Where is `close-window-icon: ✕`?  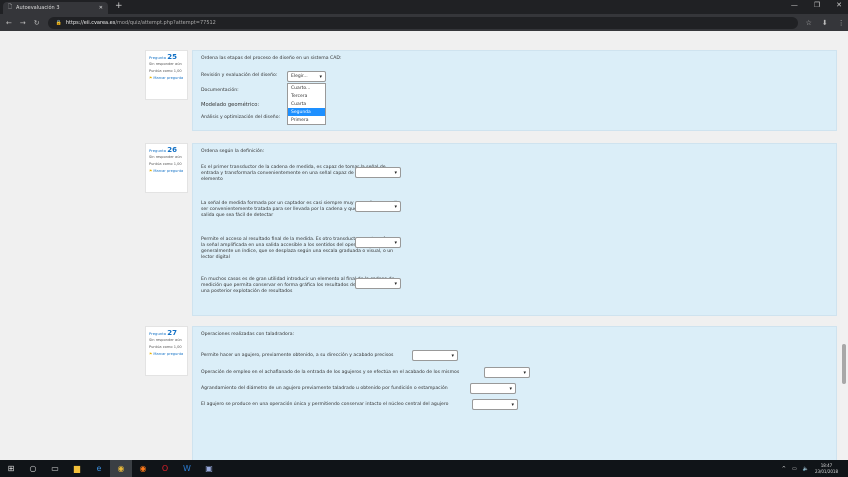
close-window-icon: ✕ is located at coordinates (839, 5).